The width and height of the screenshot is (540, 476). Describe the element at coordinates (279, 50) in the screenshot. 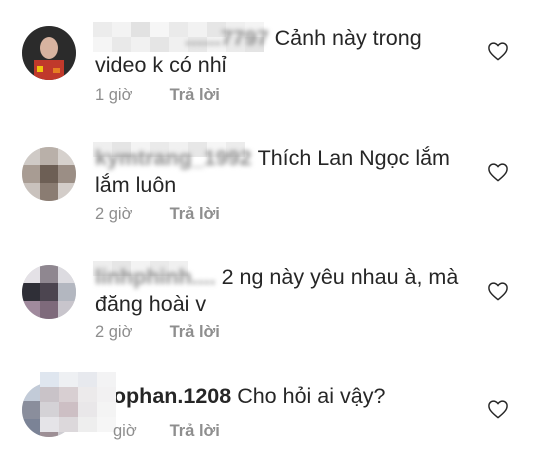

I see `comment-text-block: ......7797 Cảnh này trong video k có nhỉ` at that location.